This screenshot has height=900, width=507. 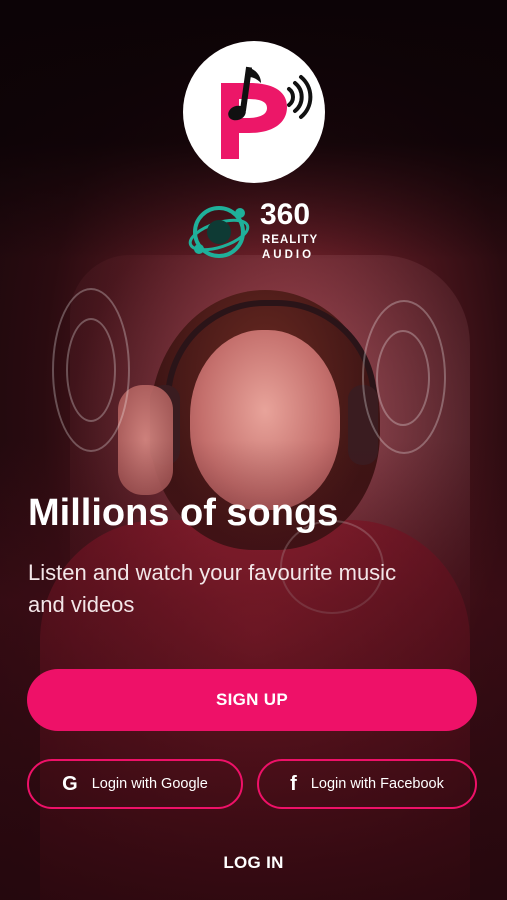 I want to click on sound-ring-right-inner, so click(x=403, y=378).